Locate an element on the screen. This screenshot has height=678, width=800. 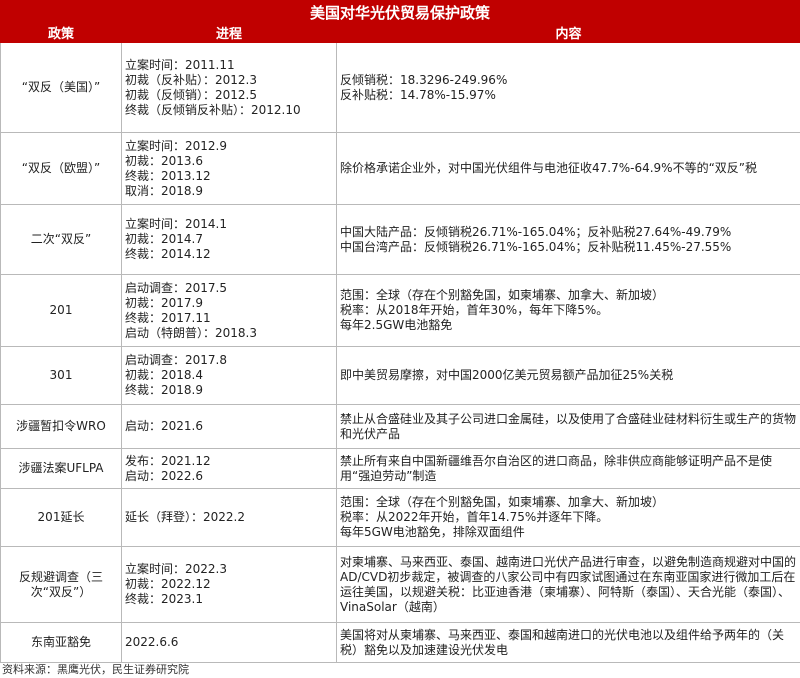
policy-cell: 反规避调查（三次“双反”） is located at coordinates (61, 584).